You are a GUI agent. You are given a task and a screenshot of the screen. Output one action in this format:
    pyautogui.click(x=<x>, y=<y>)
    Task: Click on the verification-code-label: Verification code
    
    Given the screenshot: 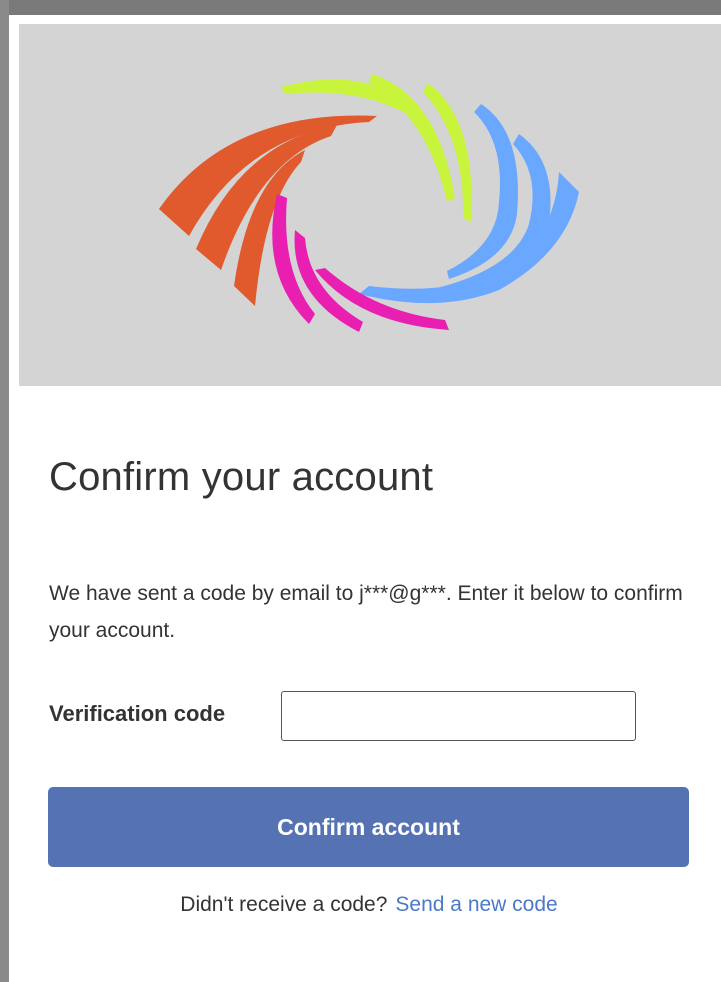 What is the action you would take?
    pyautogui.click(x=137, y=713)
    